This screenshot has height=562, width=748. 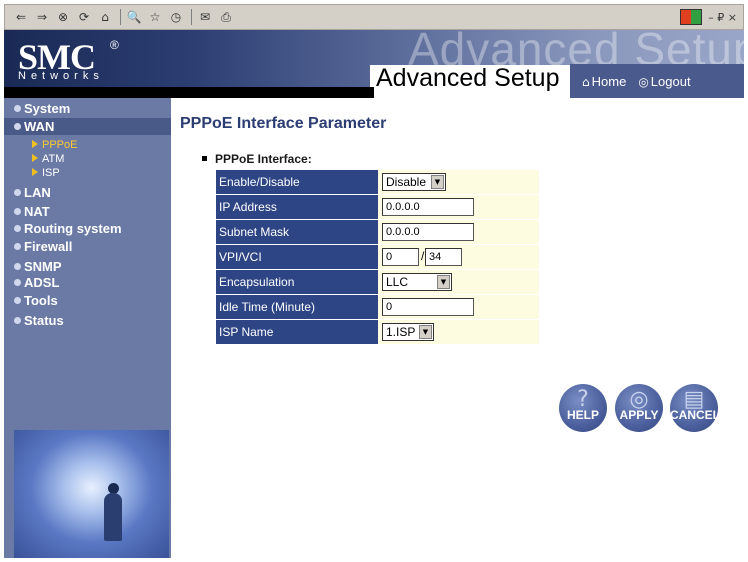 I want to click on home-link: ⌂ Home, so click(x=604, y=81).